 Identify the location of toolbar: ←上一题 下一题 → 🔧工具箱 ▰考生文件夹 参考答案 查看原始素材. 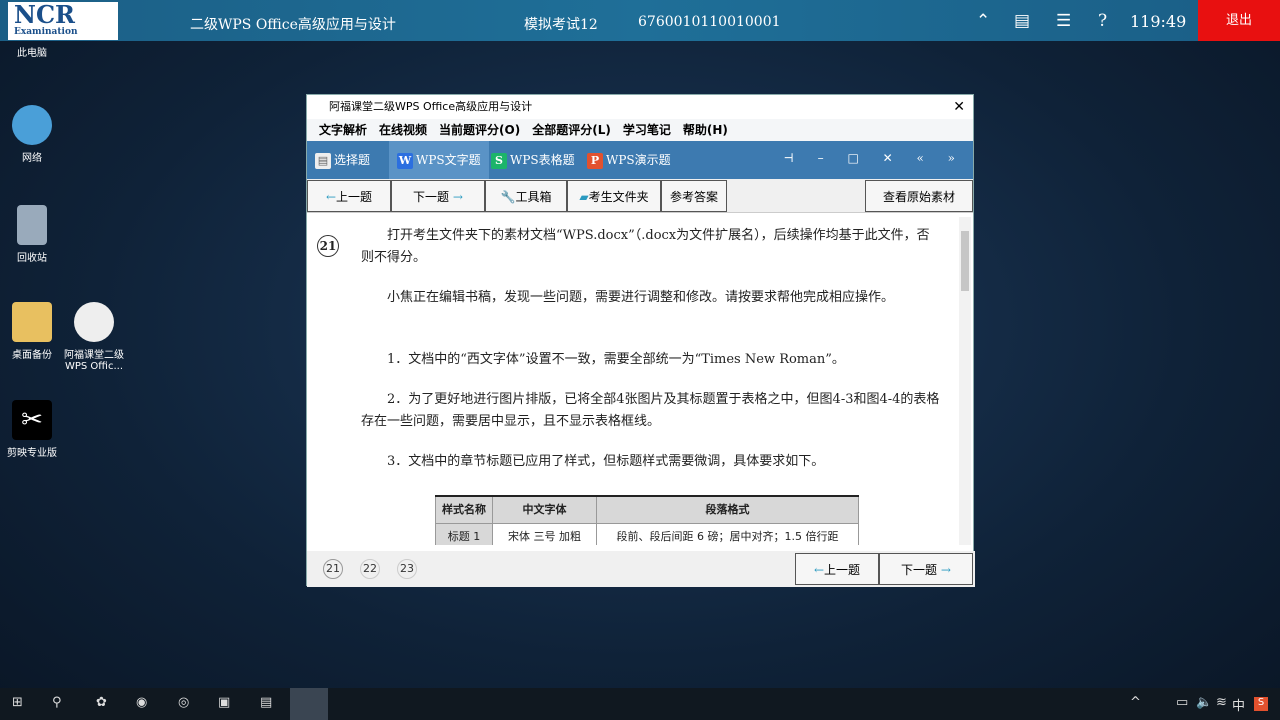
(640, 196).